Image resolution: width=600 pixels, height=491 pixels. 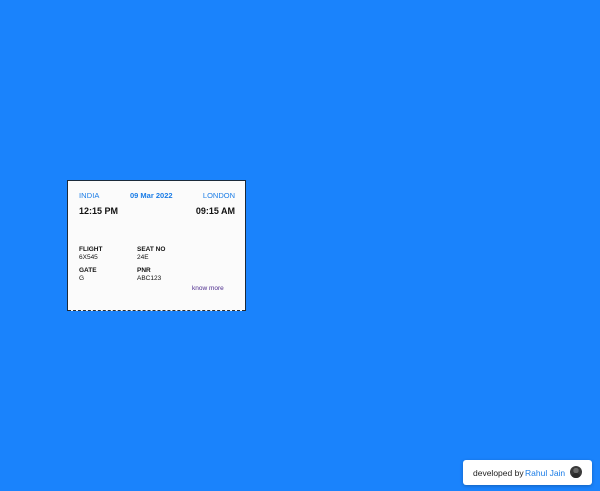 What do you see at coordinates (91, 249) in the screenshot?
I see `flight-label: FLIGHT` at bounding box center [91, 249].